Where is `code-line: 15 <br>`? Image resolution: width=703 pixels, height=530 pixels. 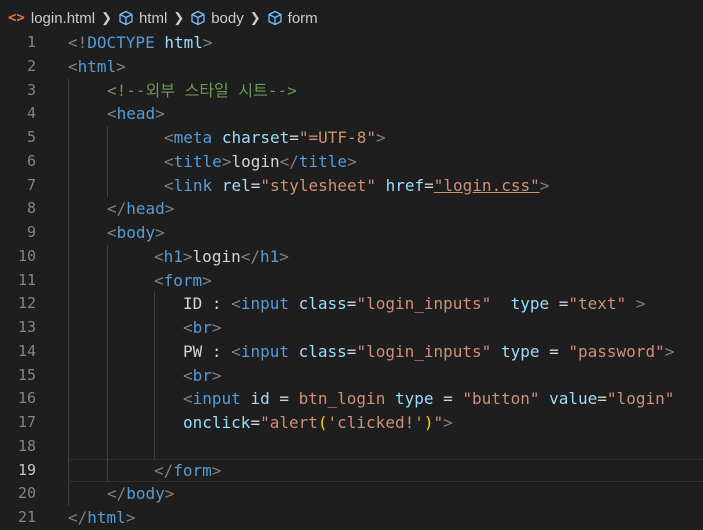
code-line: 15 <br> is located at coordinates (351, 375).